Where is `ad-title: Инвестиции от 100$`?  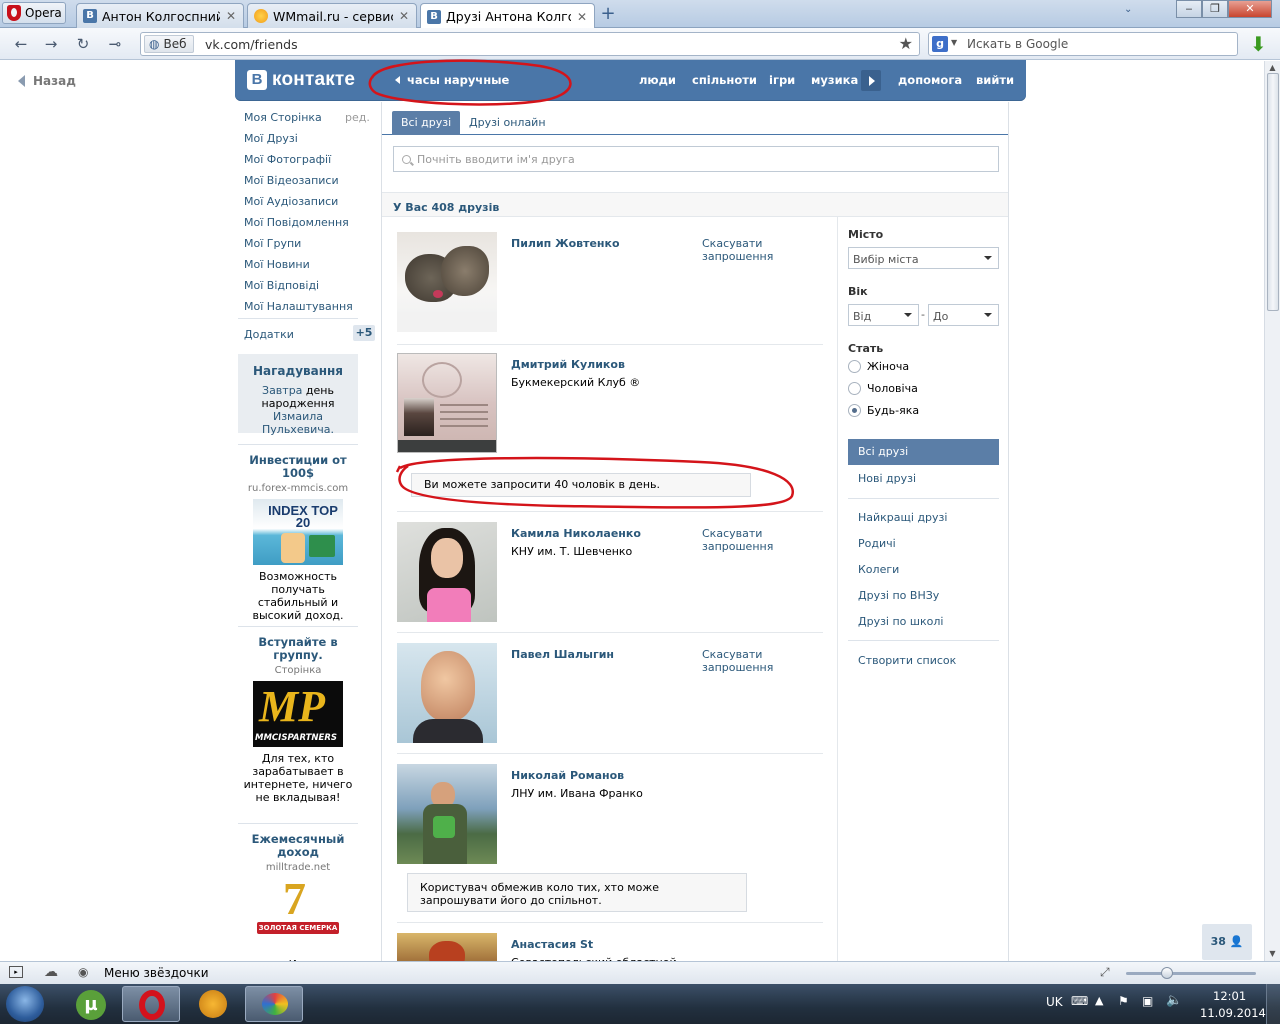
ad-title: Инвестиции от 100$ is located at coordinates (298, 467).